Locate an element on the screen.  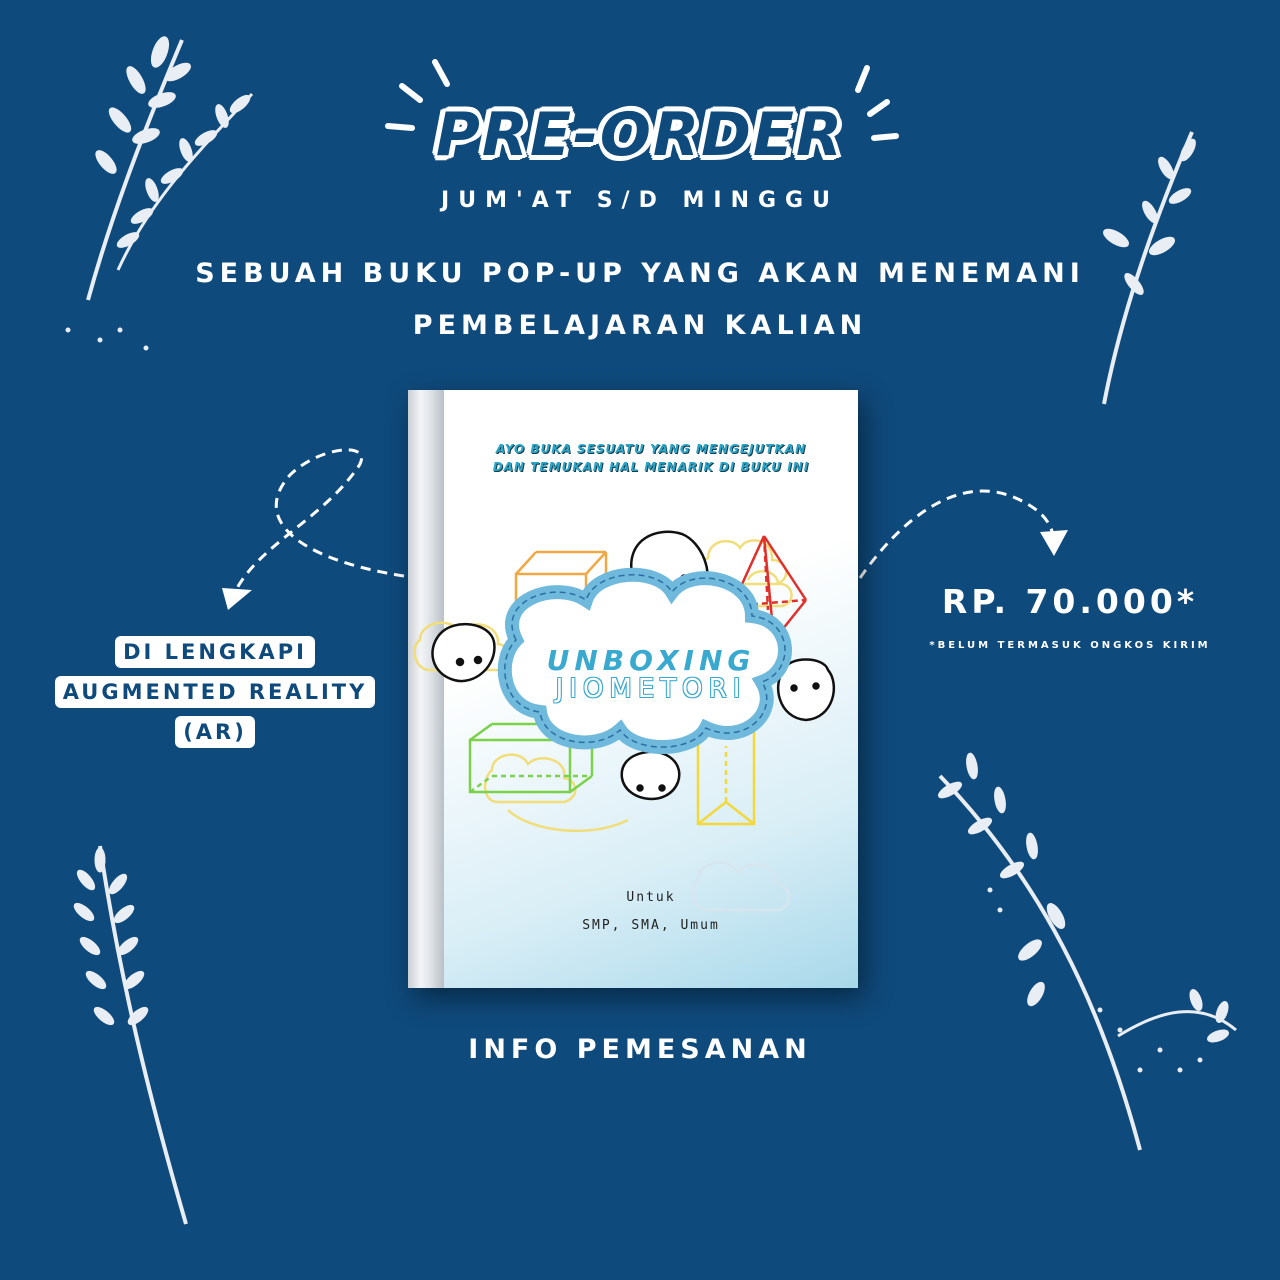
book-title-line-2: JIOMETORI is located at coordinates (651, 689).